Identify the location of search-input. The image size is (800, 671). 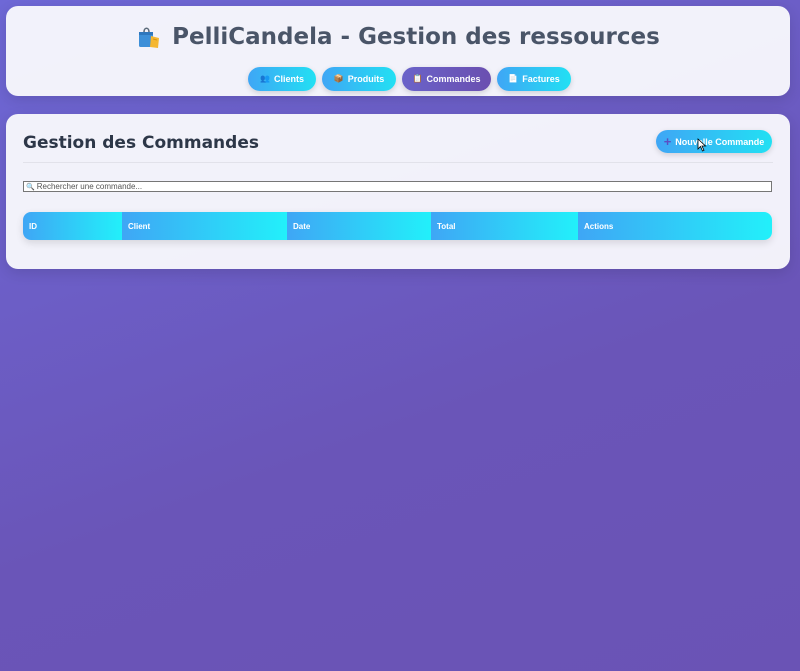
(403, 186).